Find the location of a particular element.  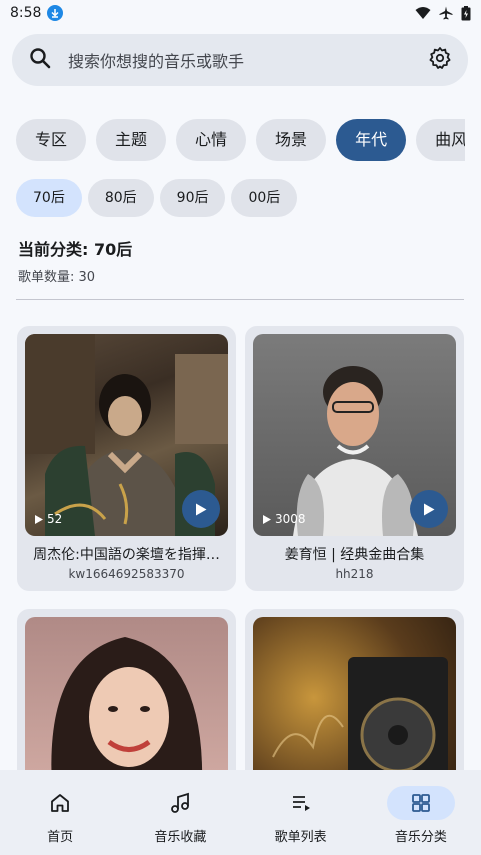

playlist-card: 3008 姜育恒 | 经典金曲合集 hh218 is located at coordinates (354, 458).